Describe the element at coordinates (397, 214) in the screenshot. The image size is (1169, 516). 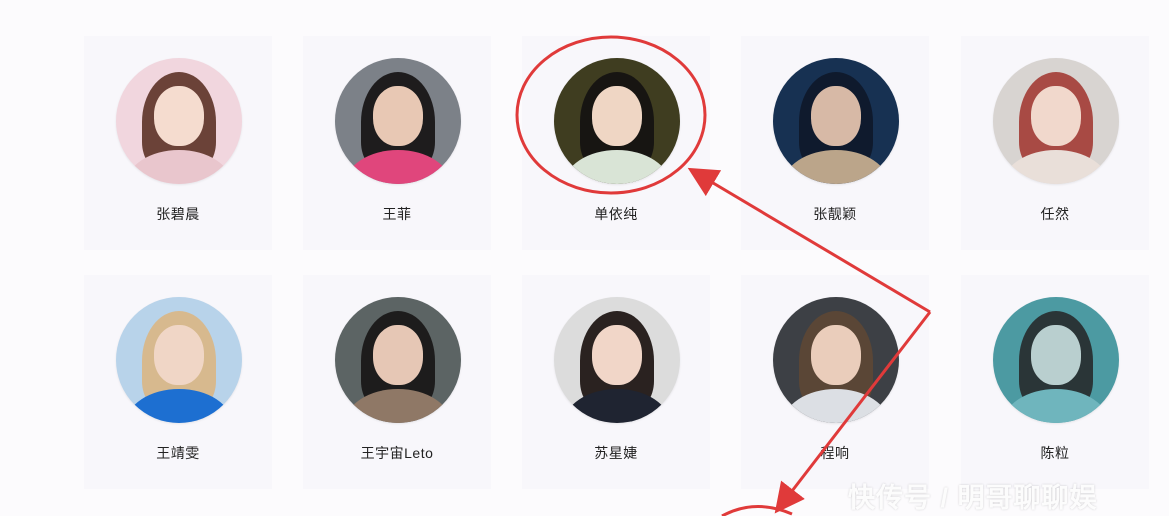
I see `artist-name: 王菲` at that location.